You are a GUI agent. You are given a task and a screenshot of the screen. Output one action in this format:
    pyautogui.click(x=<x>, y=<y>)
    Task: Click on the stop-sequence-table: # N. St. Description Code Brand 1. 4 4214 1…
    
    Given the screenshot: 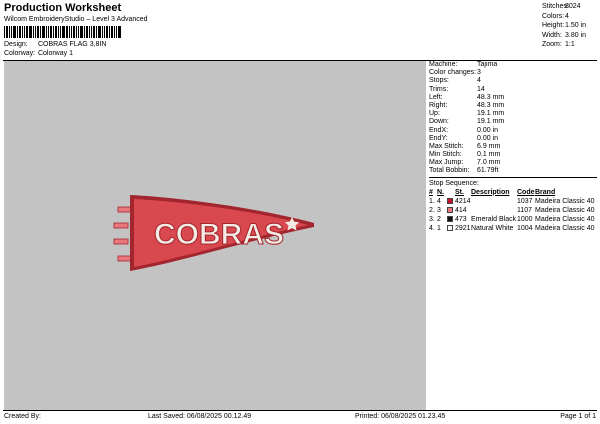 What is the action you would take?
    pyautogui.click(x=513, y=210)
    